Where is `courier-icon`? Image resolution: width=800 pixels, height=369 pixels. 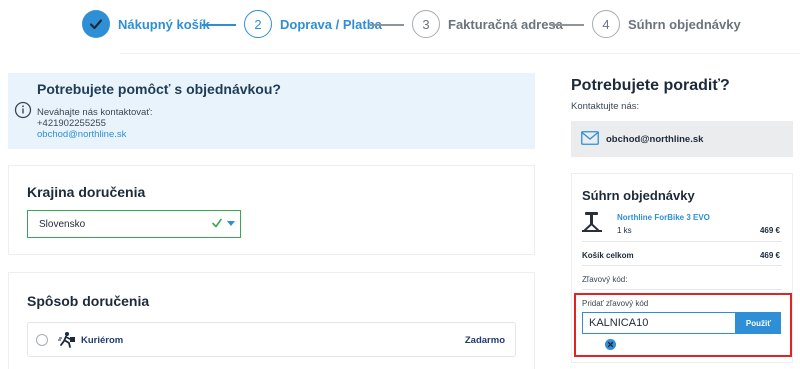
courier-icon is located at coordinates (66, 340).